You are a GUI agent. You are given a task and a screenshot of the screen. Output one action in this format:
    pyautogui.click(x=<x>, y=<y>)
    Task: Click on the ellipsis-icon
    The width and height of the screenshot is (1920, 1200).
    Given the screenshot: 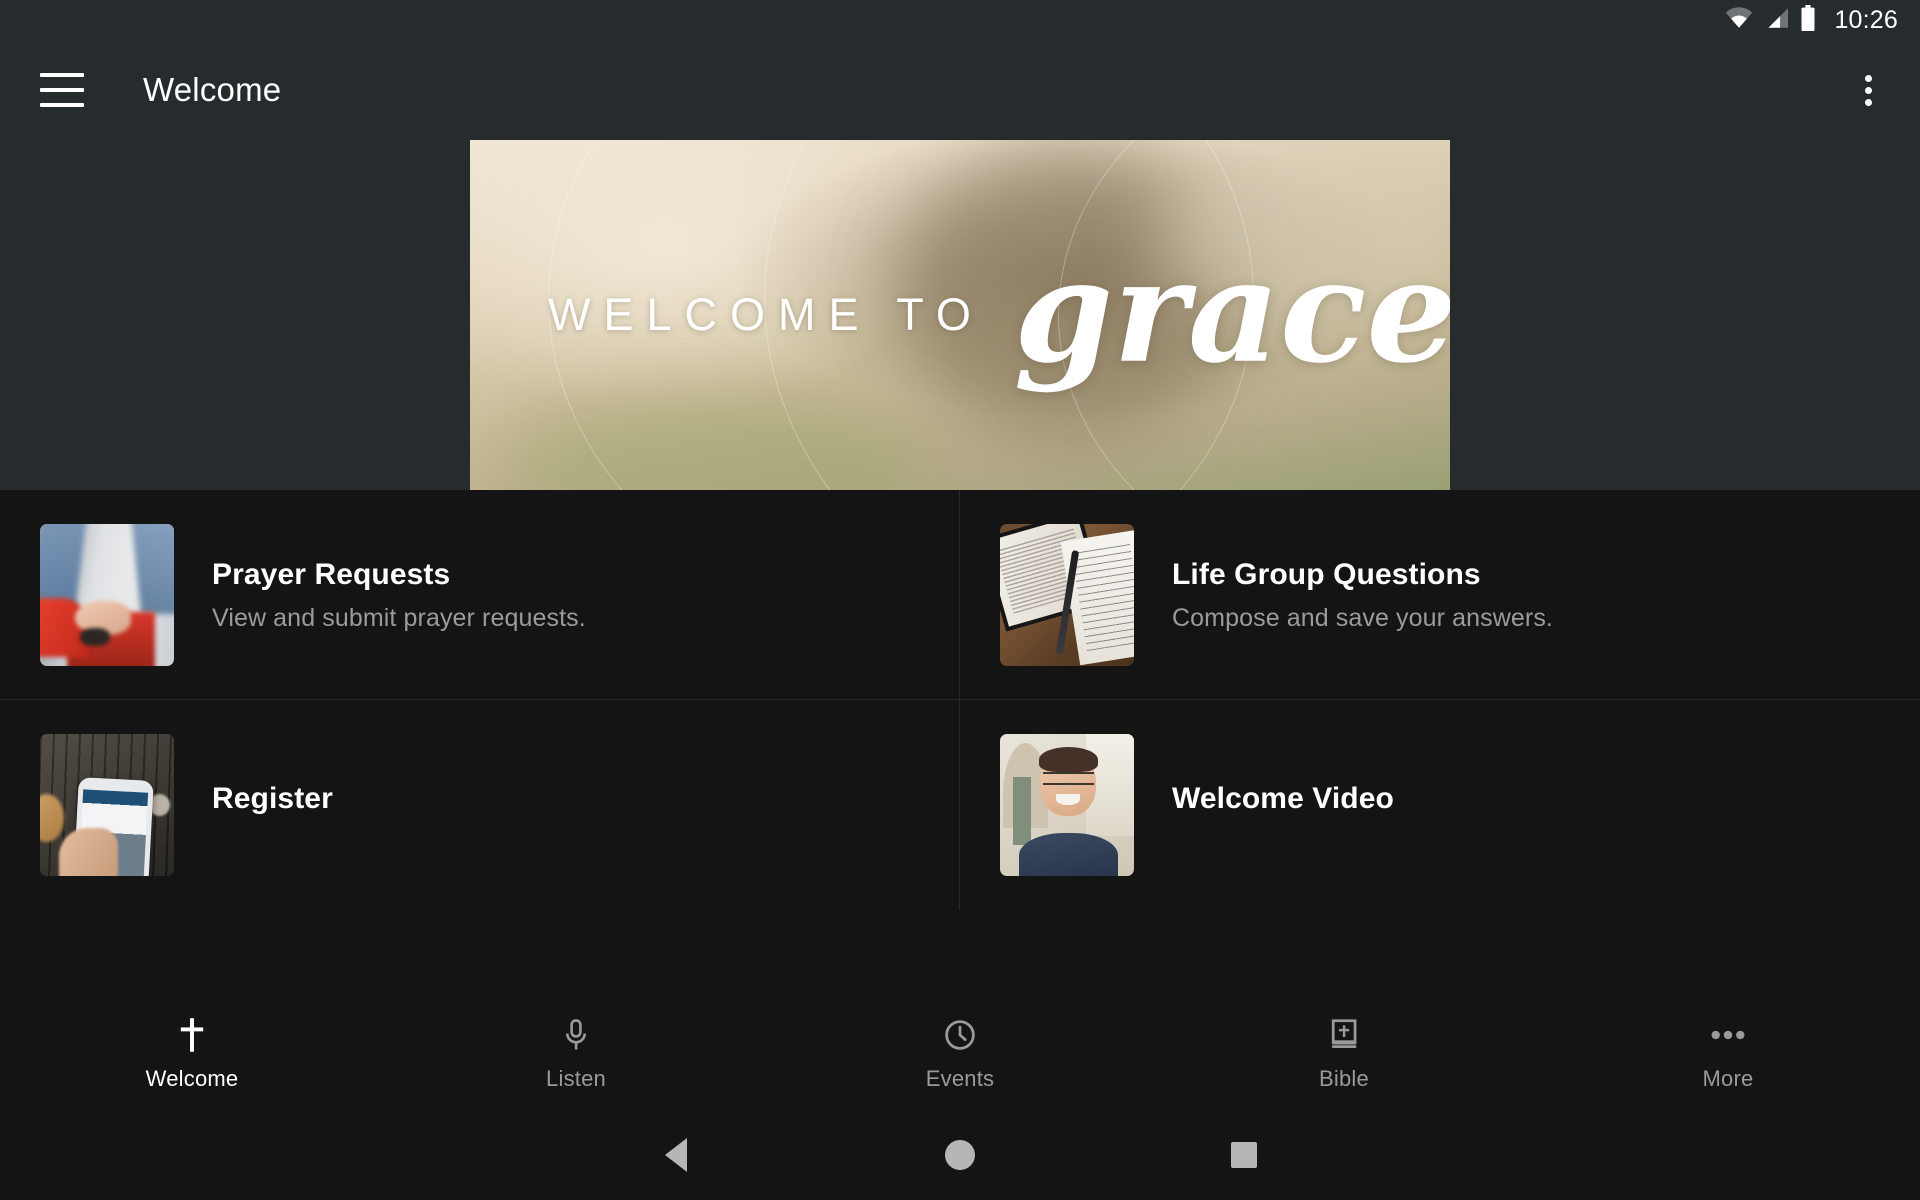 What is the action you would take?
    pyautogui.click(x=1728, y=1035)
    